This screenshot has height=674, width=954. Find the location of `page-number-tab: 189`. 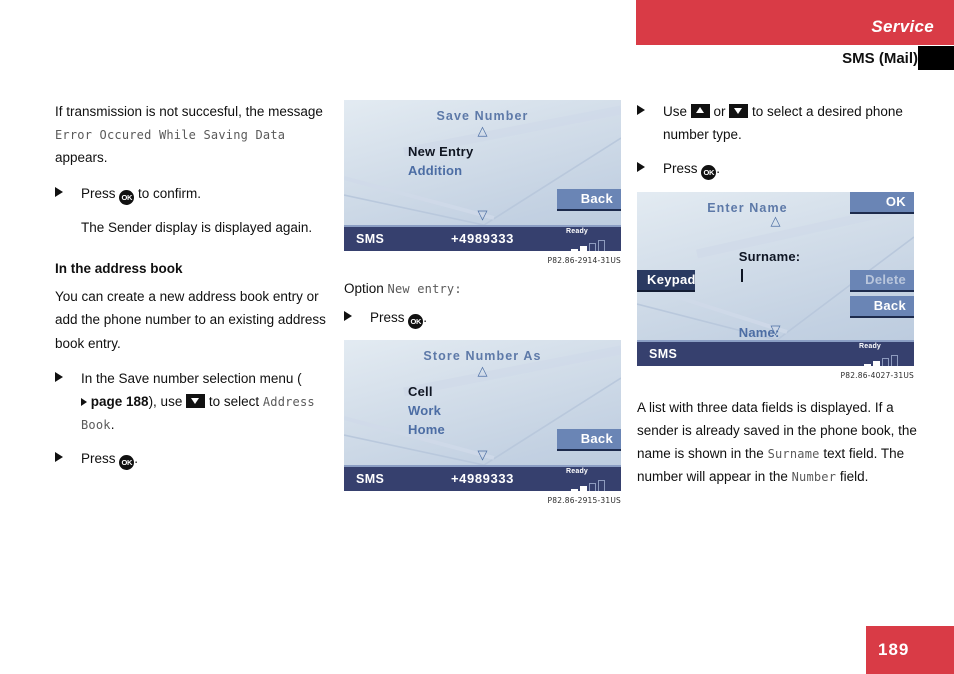

page-number-tab: 189 is located at coordinates (910, 650).